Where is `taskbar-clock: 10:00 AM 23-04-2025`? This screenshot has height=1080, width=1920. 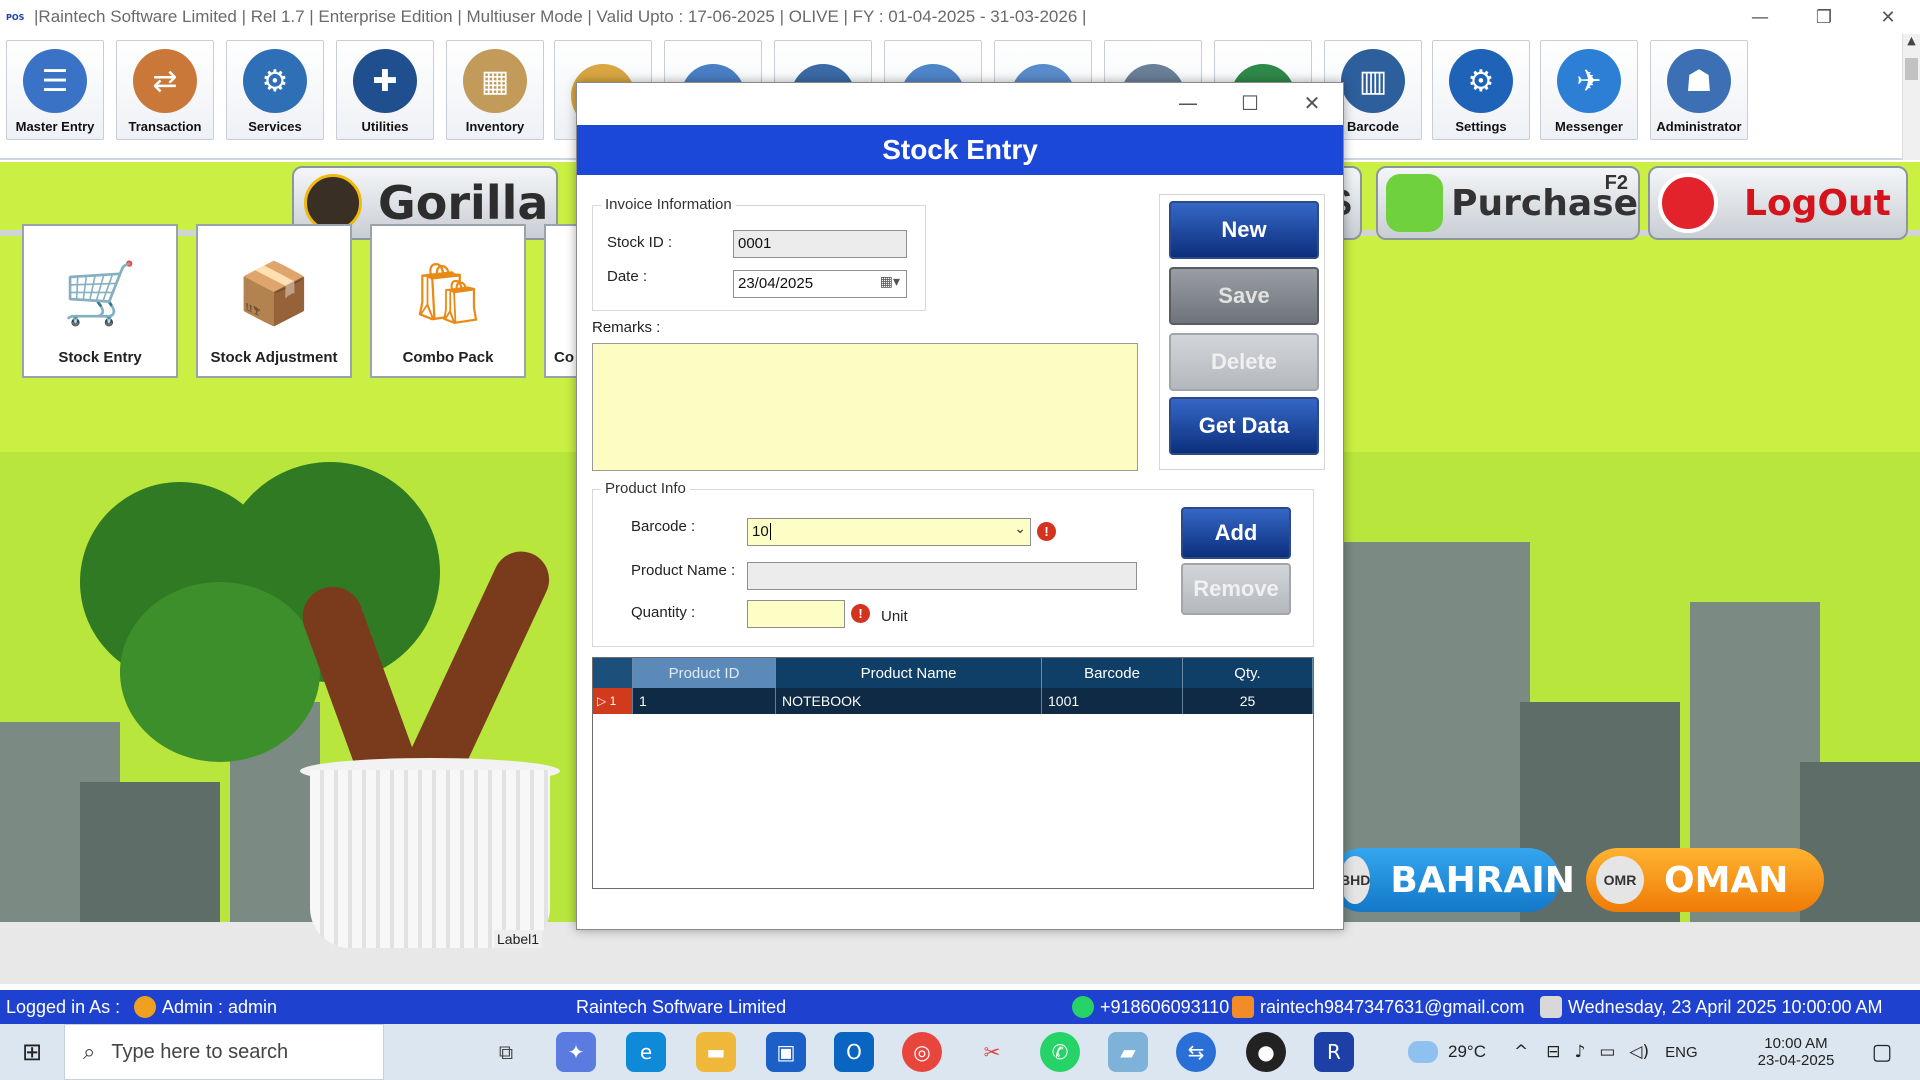
taskbar-clock: 10:00 AM 23-04-2025 is located at coordinates (1796, 1052).